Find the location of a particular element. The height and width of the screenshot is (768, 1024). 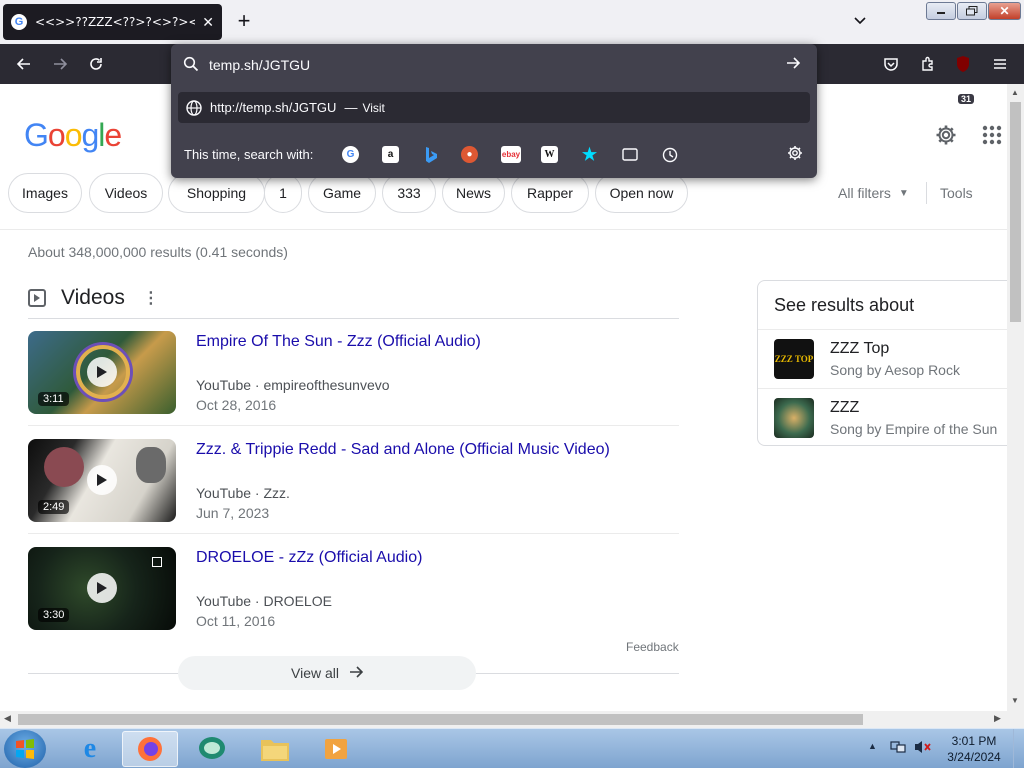

videos-heading: Videos is located at coordinates (93, 297).